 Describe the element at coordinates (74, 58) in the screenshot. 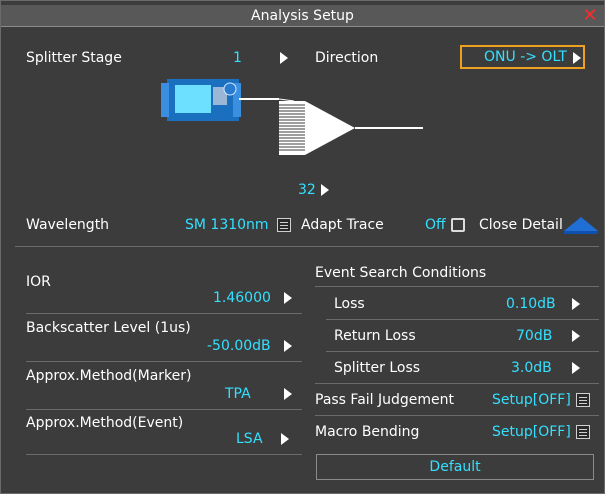

I see `splitter-stage-label: Splitter Stage` at that location.